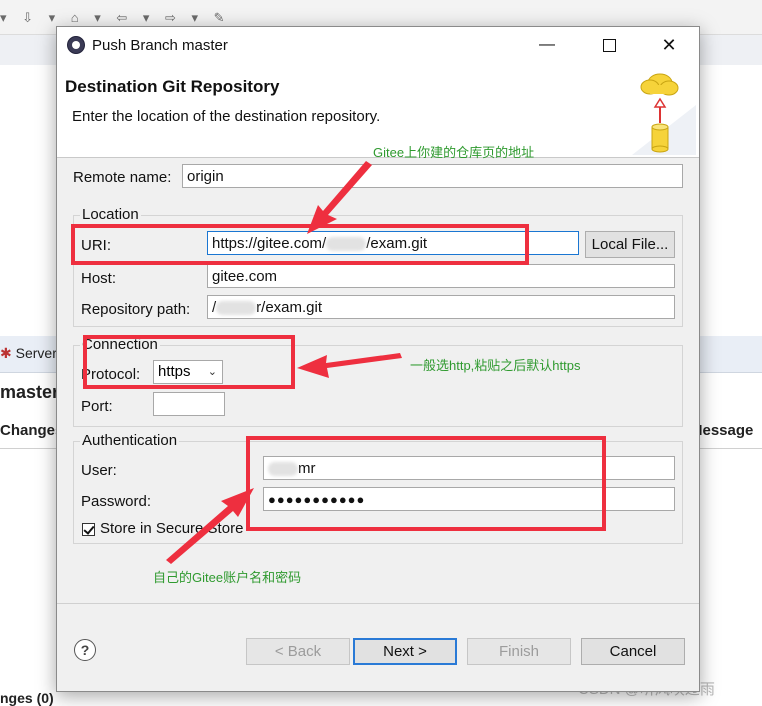 The height and width of the screenshot is (706, 762). I want to click on protocol-highlight-box, so click(189, 362).